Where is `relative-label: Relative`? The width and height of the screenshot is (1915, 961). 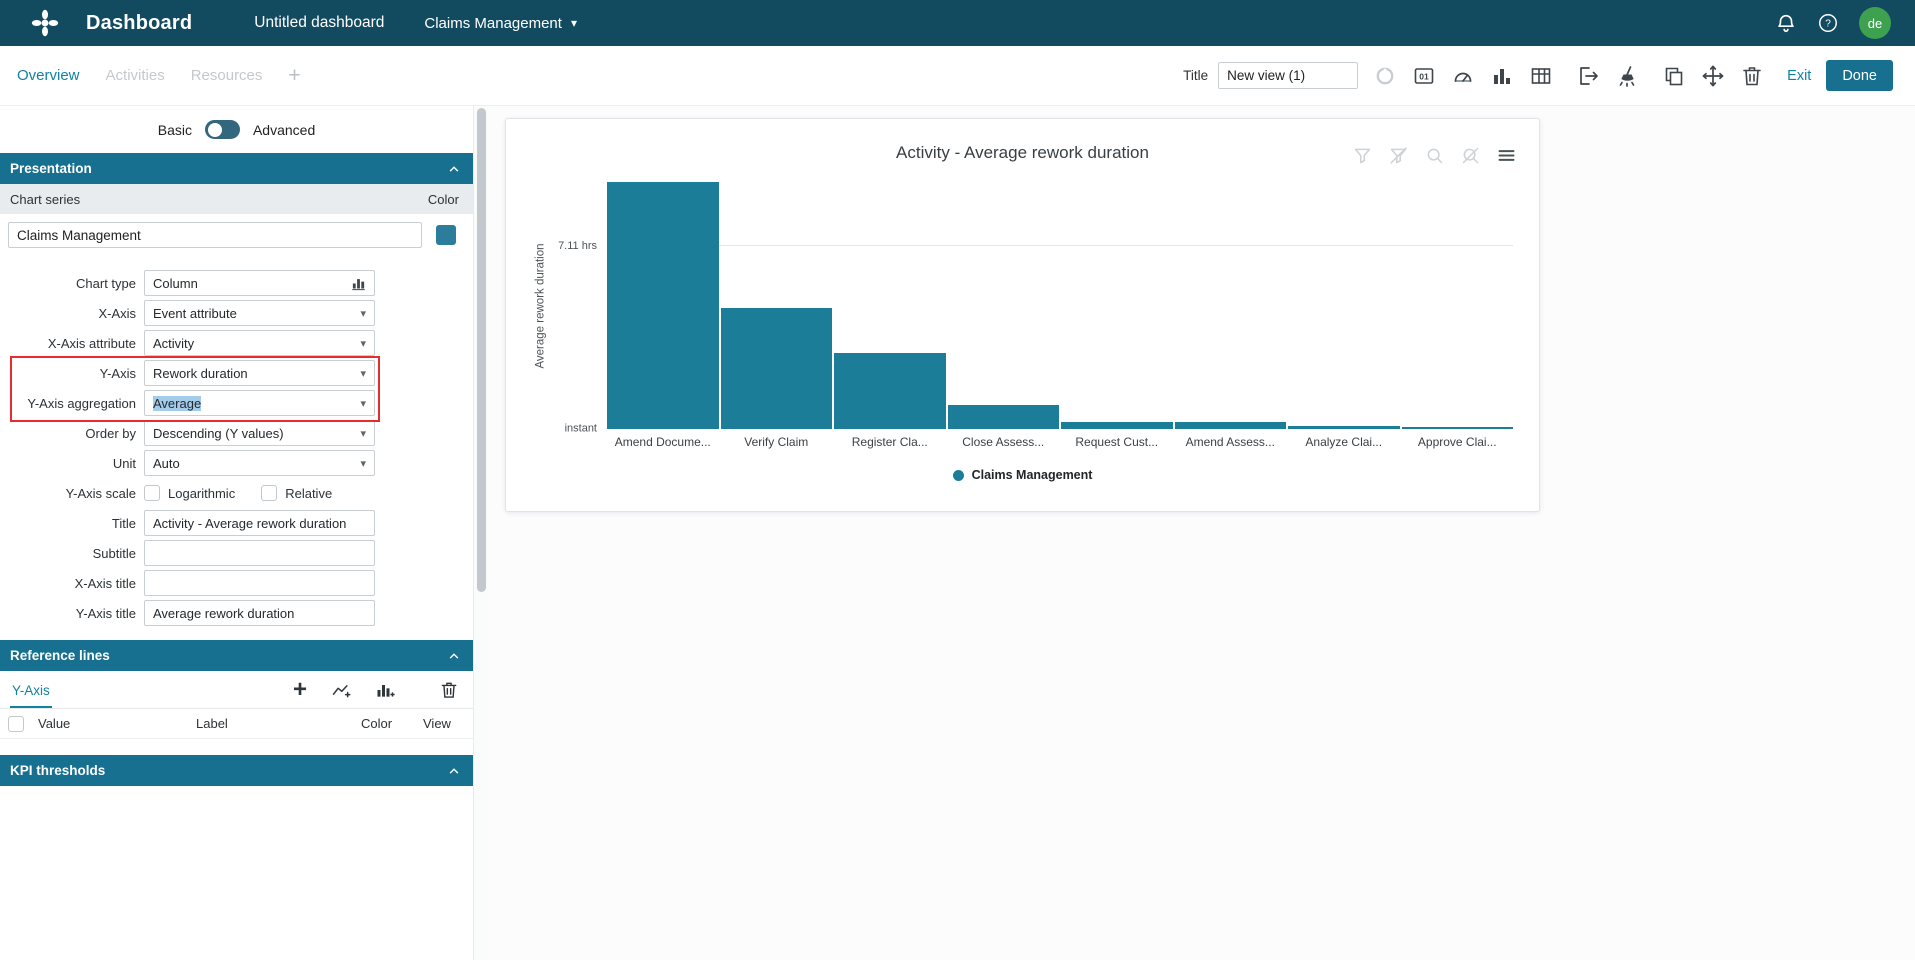 relative-label: Relative is located at coordinates (309, 493).